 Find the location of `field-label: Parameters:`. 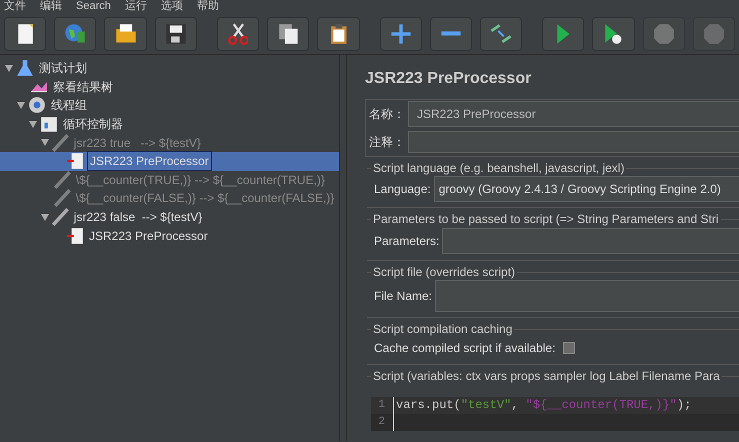

field-label: Parameters: is located at coordinates (407, 241).